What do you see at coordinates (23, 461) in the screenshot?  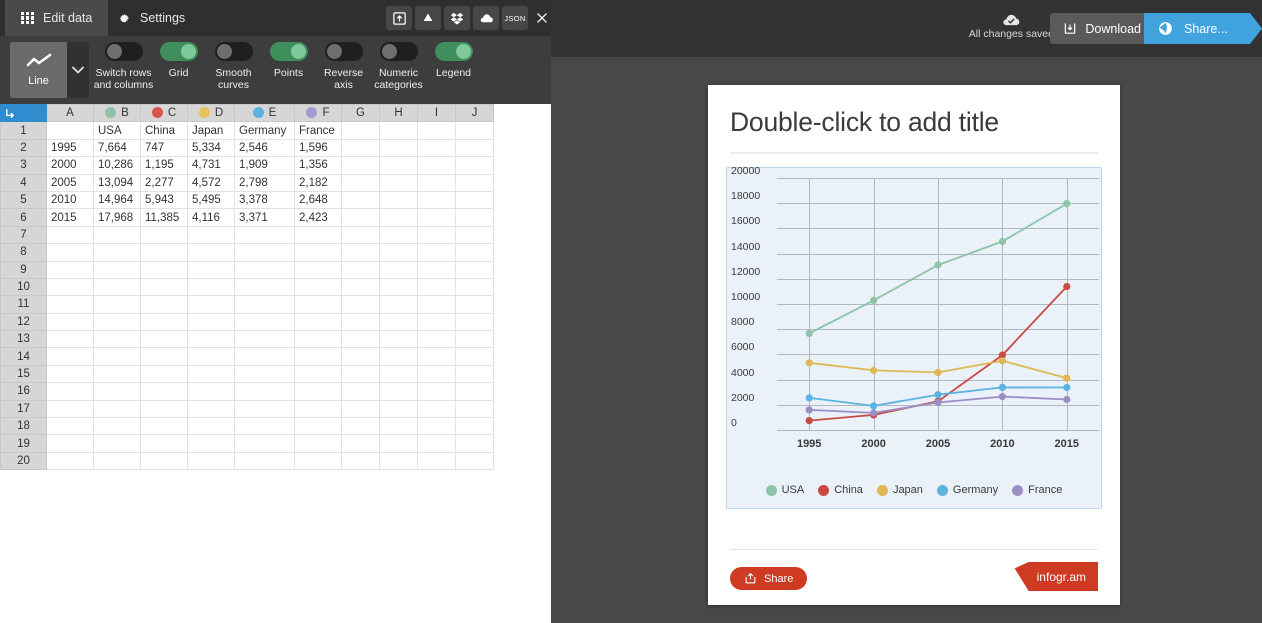 I see `row-header: 20` at bounding box center [23, 461].